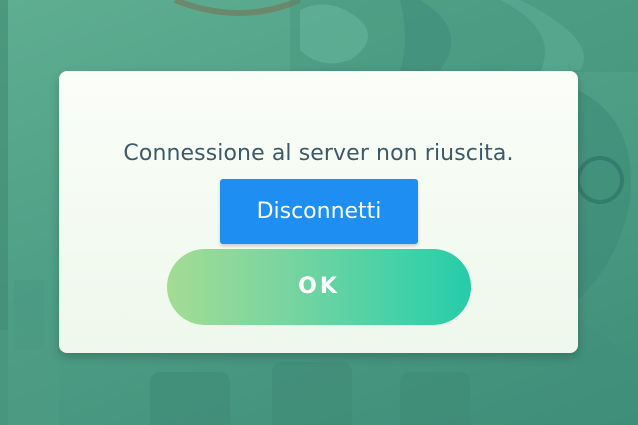 Image resolution: width=638 pixels, height=425 pixels. I want to click on disconnect-button: Disconnetti, so click(319, 211).